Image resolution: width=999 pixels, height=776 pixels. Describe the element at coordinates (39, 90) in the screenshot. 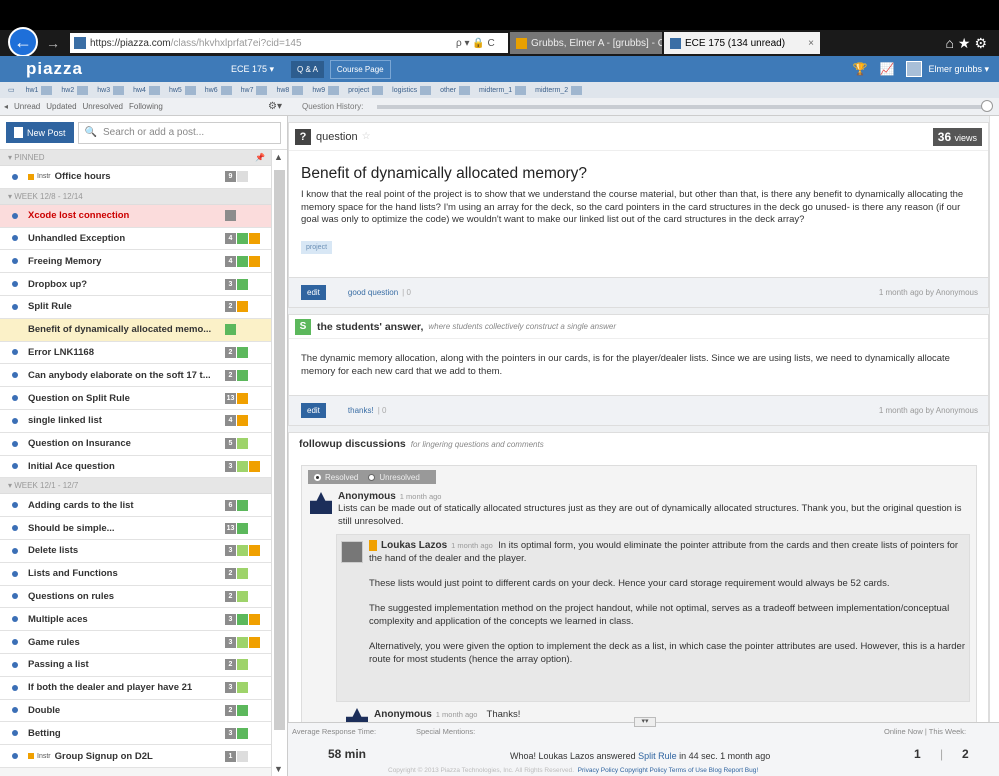

I see `folder-hw1: hw1` at that location.